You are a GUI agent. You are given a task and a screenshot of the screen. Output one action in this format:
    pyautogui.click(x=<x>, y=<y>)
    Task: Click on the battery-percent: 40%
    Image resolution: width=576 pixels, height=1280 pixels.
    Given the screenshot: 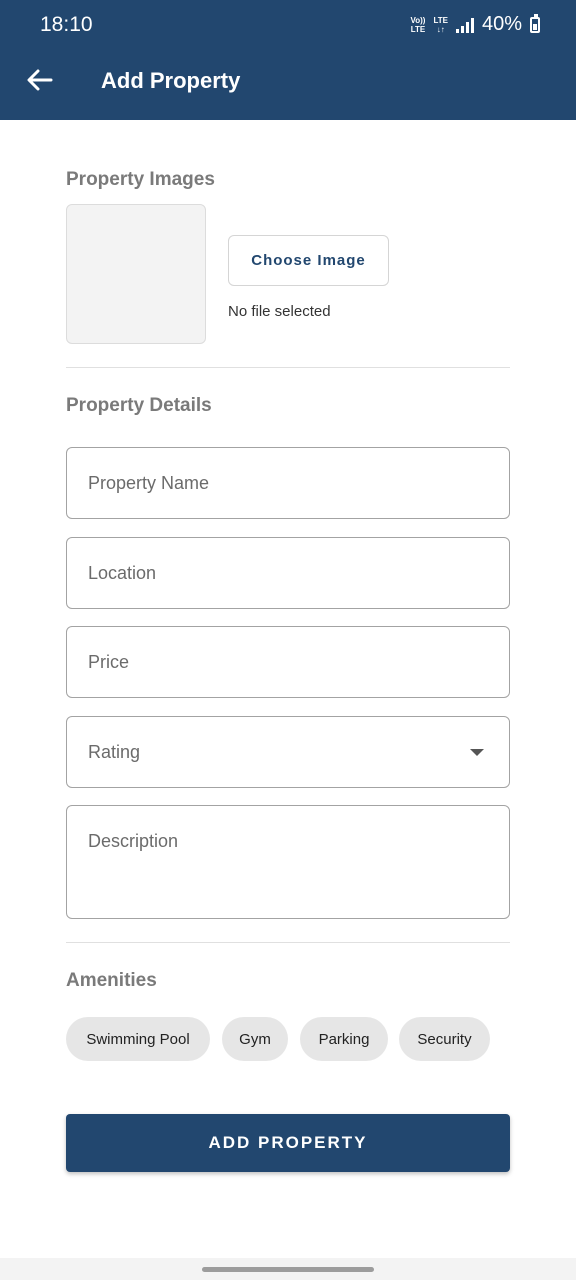 What is the action you would take?
    pyautogui.click(x=501, y=24)
    